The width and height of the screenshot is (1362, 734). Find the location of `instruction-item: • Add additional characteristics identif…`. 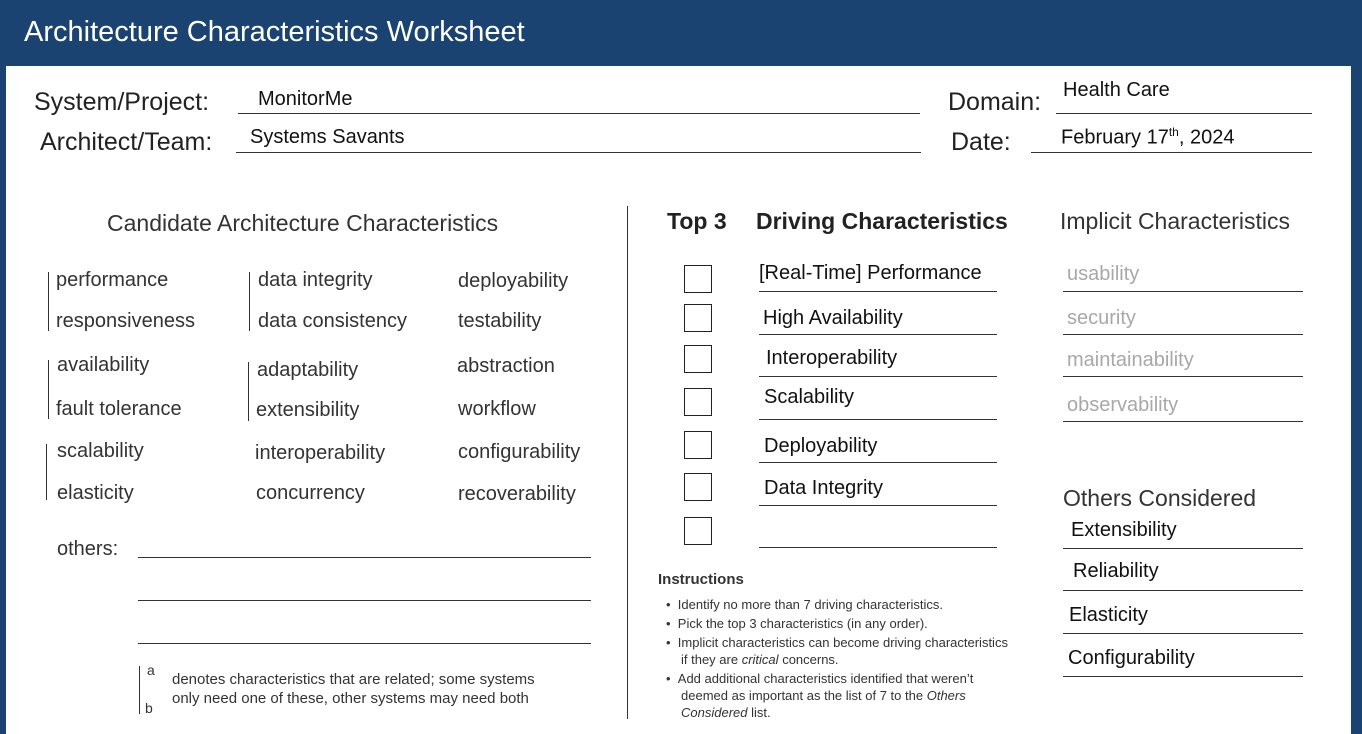

instruction-item: • Add additional characteristics identif… is located at coordinates (820, 678).